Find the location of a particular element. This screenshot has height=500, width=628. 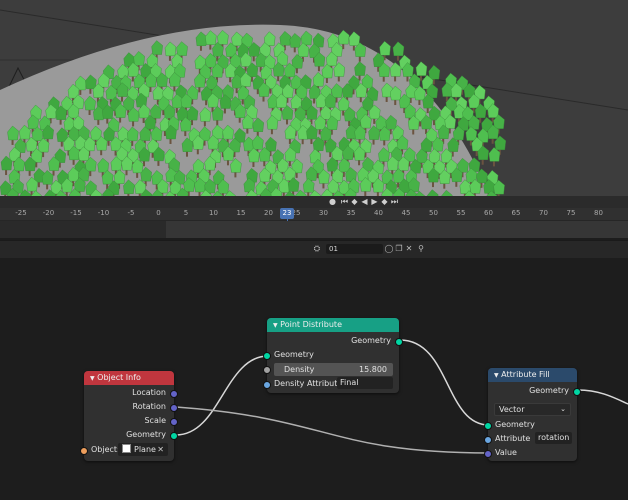

frame-tick-label: -15 is located at coordinates (76, 213).